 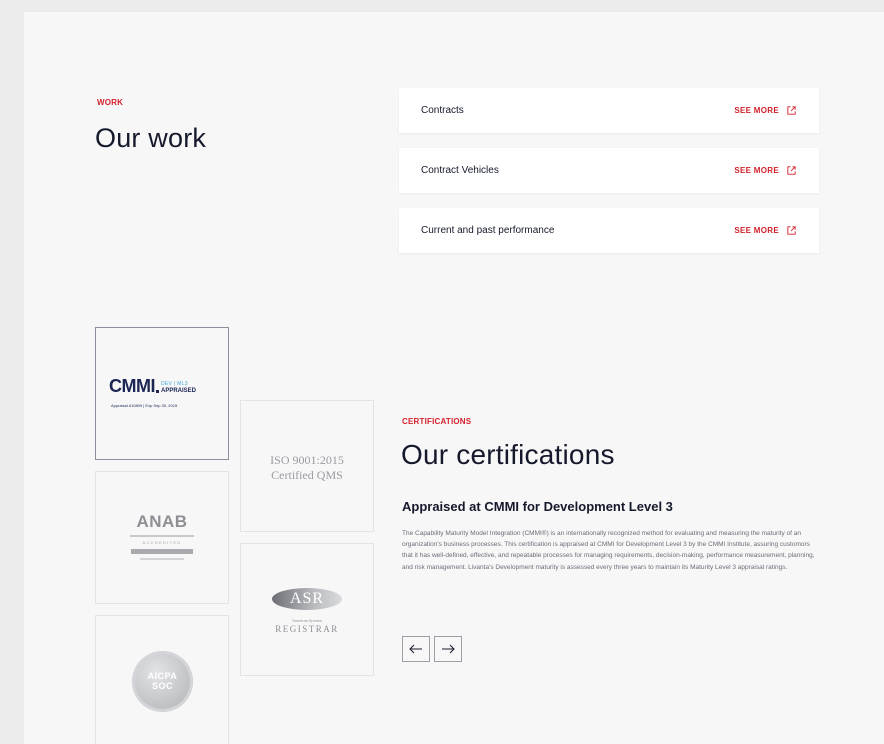 I want to click on anab-accredited: ACCREDITED, so click(x=162, y=542).